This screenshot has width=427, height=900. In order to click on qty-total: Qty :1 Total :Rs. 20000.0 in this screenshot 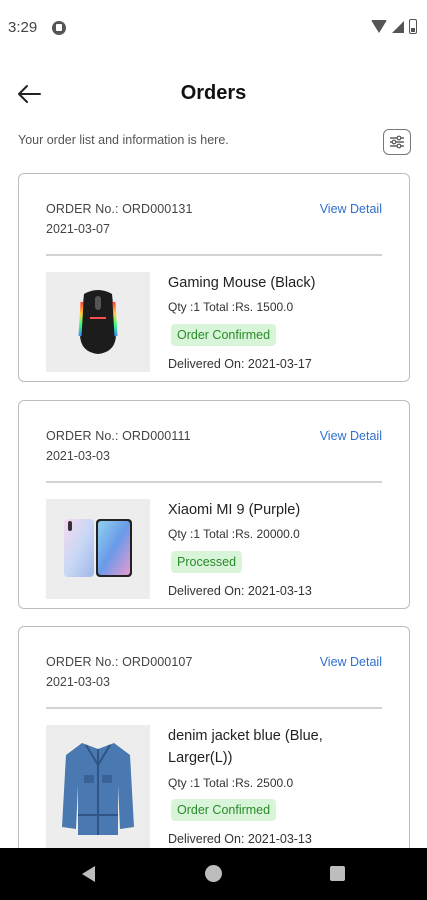, I will do `click(234, 534)`.